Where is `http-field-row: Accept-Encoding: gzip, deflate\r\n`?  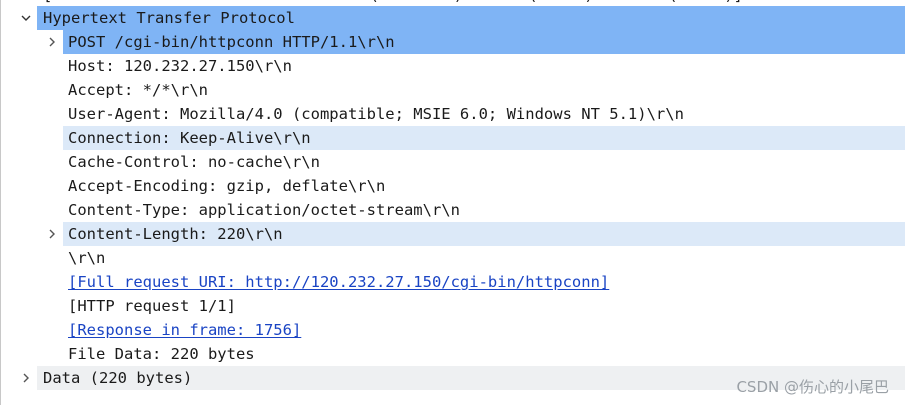
http-field-row: Accept-Encoding: gzip, deflate\r\n is located at coordinates (453, 186).